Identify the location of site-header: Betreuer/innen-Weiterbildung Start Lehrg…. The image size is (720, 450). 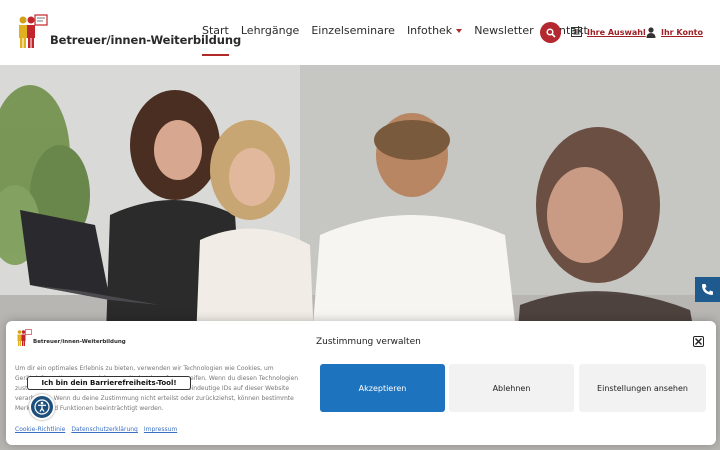
(360, 32).